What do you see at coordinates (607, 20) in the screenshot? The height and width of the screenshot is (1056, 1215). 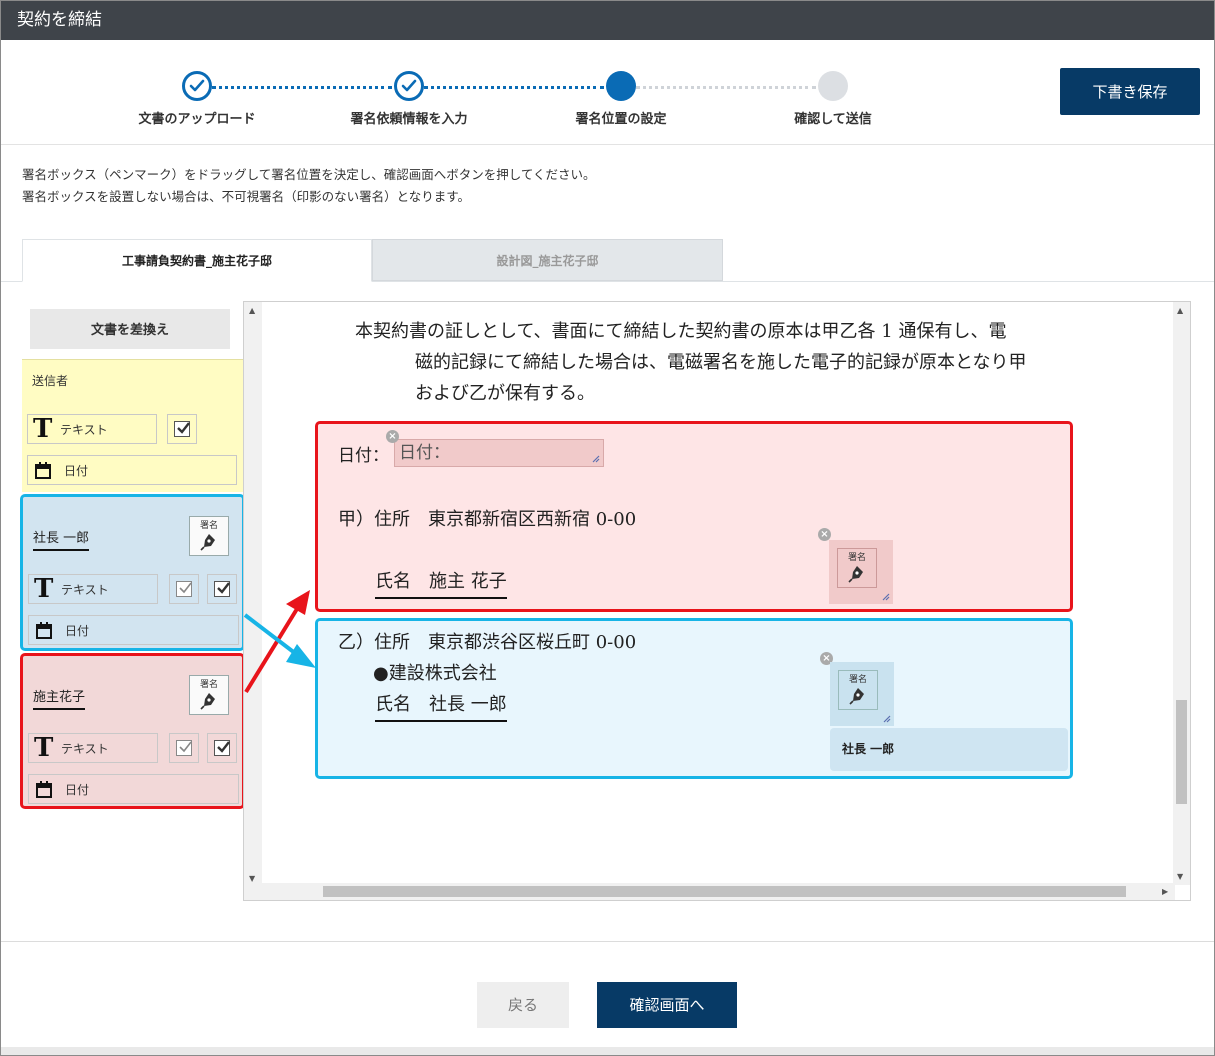 I see `window-title: 契約を締結` at bounding box center [607, 20].